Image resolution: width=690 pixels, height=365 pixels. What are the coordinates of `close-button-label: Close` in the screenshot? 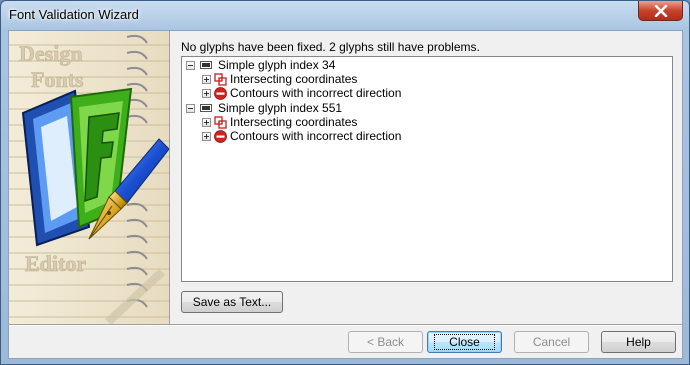 It's located at (464, 342).